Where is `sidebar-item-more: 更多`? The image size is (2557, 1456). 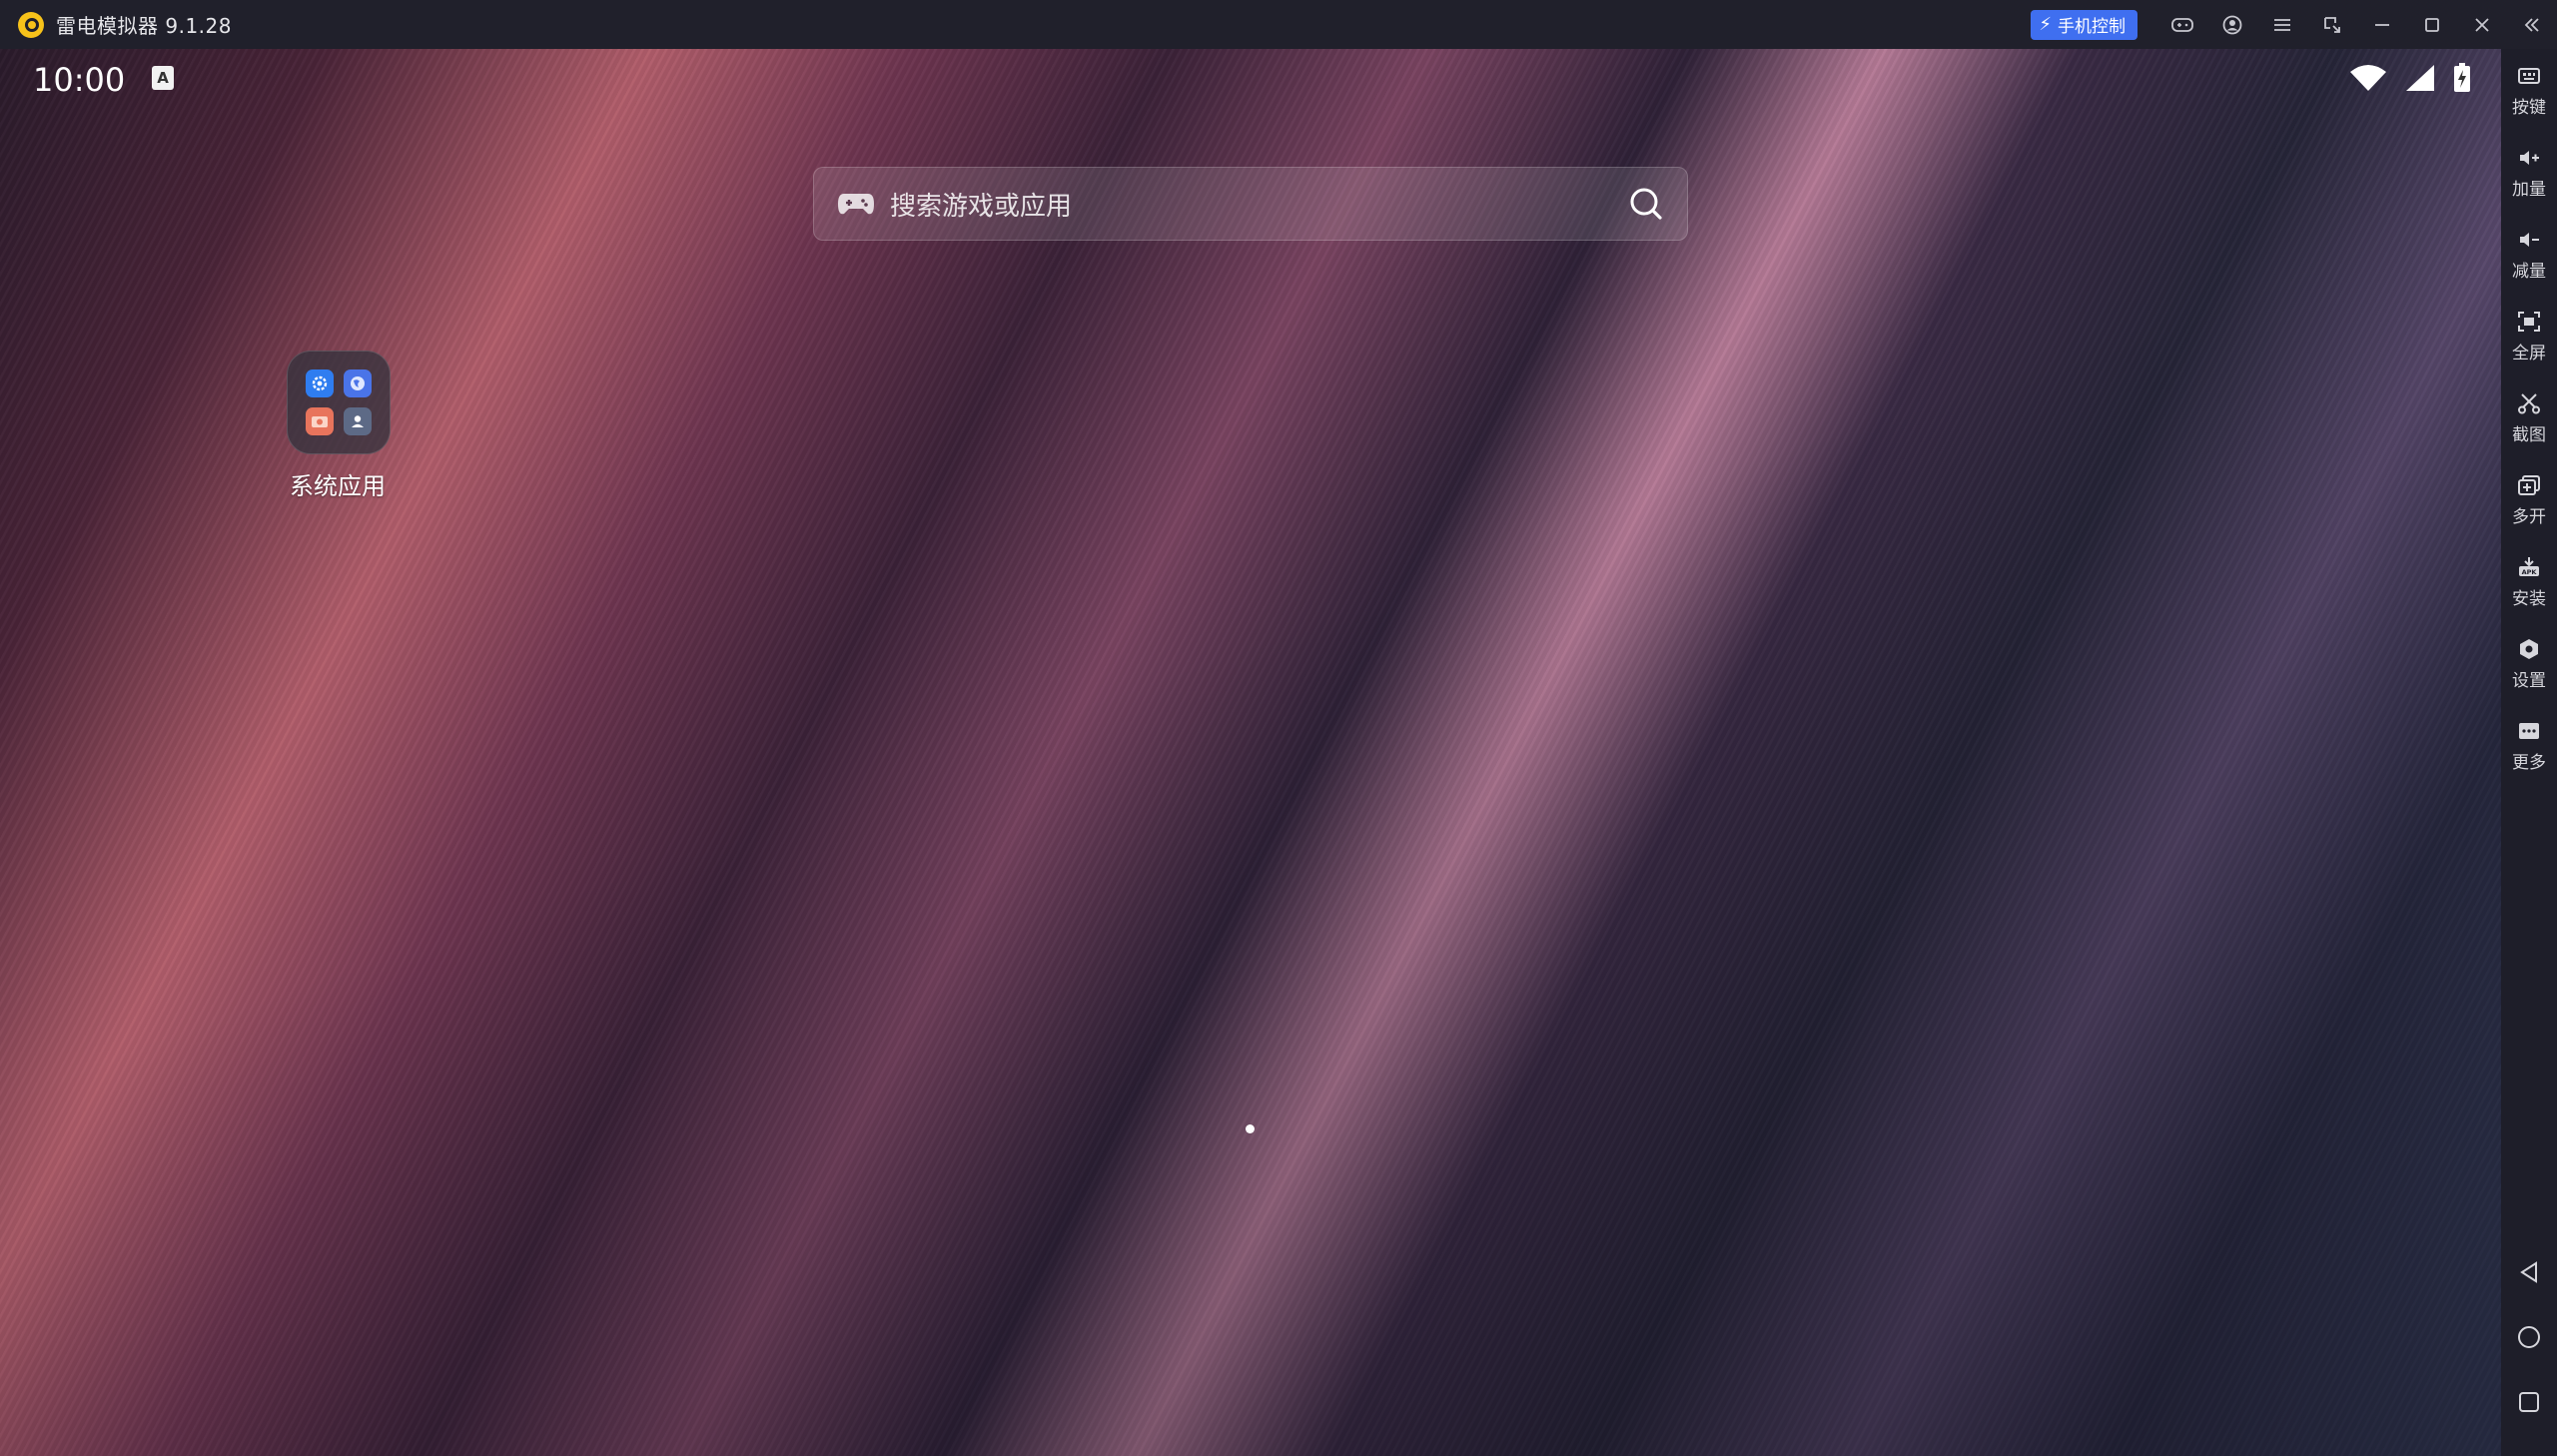 sidebar-item-more: 更多 is located at coordinates (2529, 750).